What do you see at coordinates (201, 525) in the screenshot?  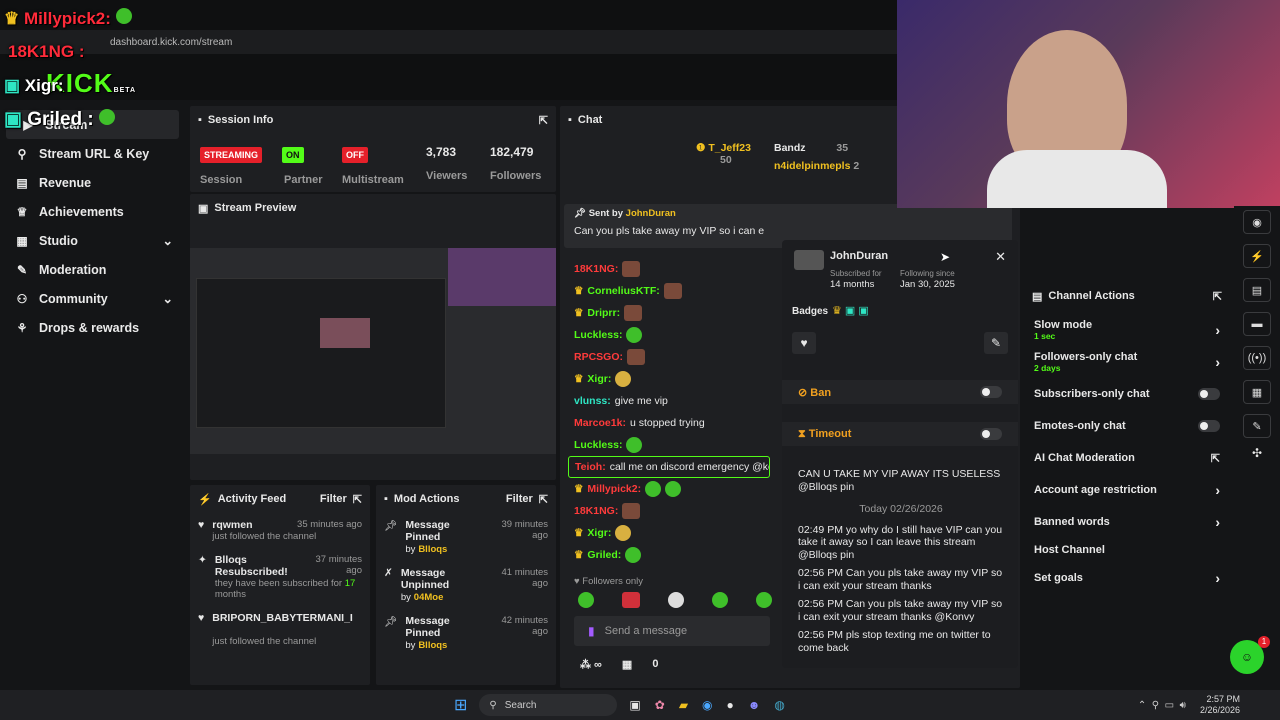 I see `heart-icon: ♥` at bounding box center [201, 525].